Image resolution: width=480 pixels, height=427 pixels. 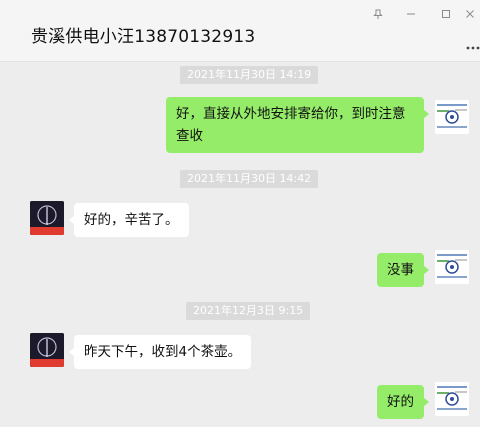 What do you see at coordinates (297, 125) in the screenshot?
I see `sent-message-bubble: 好，直接从外地安排寄给你，到时注意查收` at bounding box center [297, 125].